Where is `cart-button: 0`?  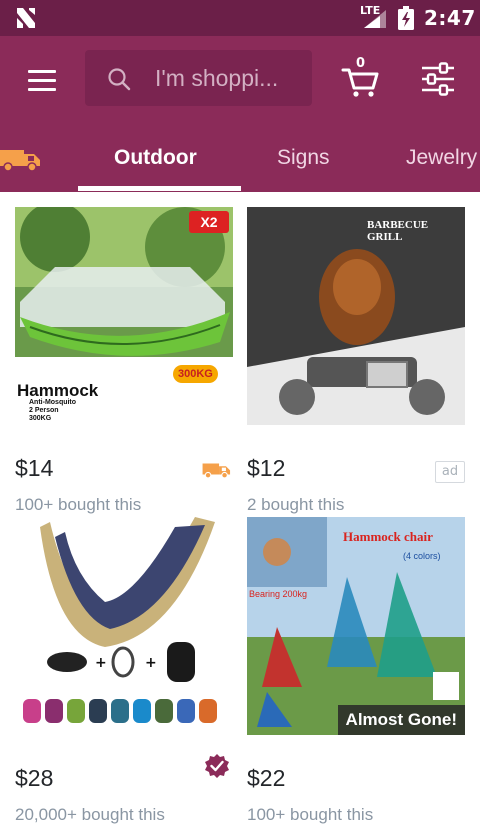
cart-button: 0 is located at coordinates (361, 77).